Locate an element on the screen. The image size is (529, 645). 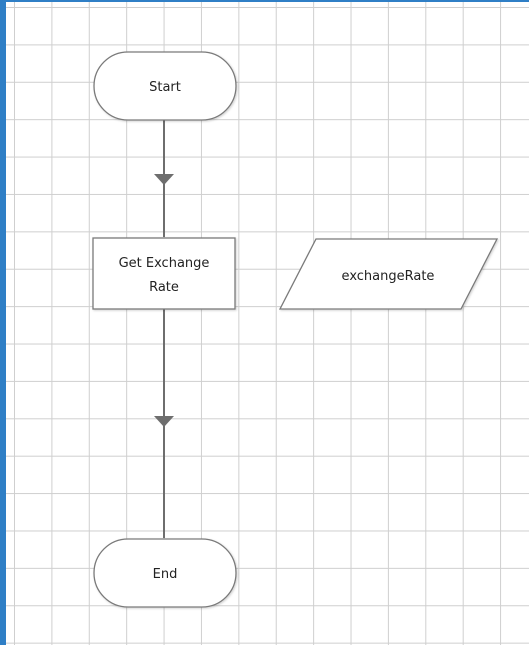
start-label: Start is located at coordinates (165, 87).